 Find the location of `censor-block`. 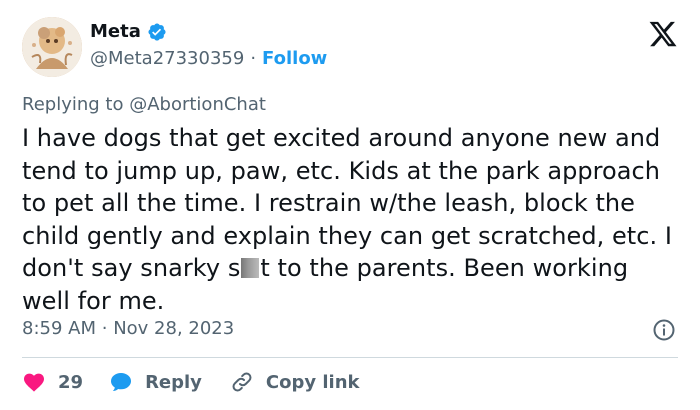

censor-block is located at coordinates (250, 268).